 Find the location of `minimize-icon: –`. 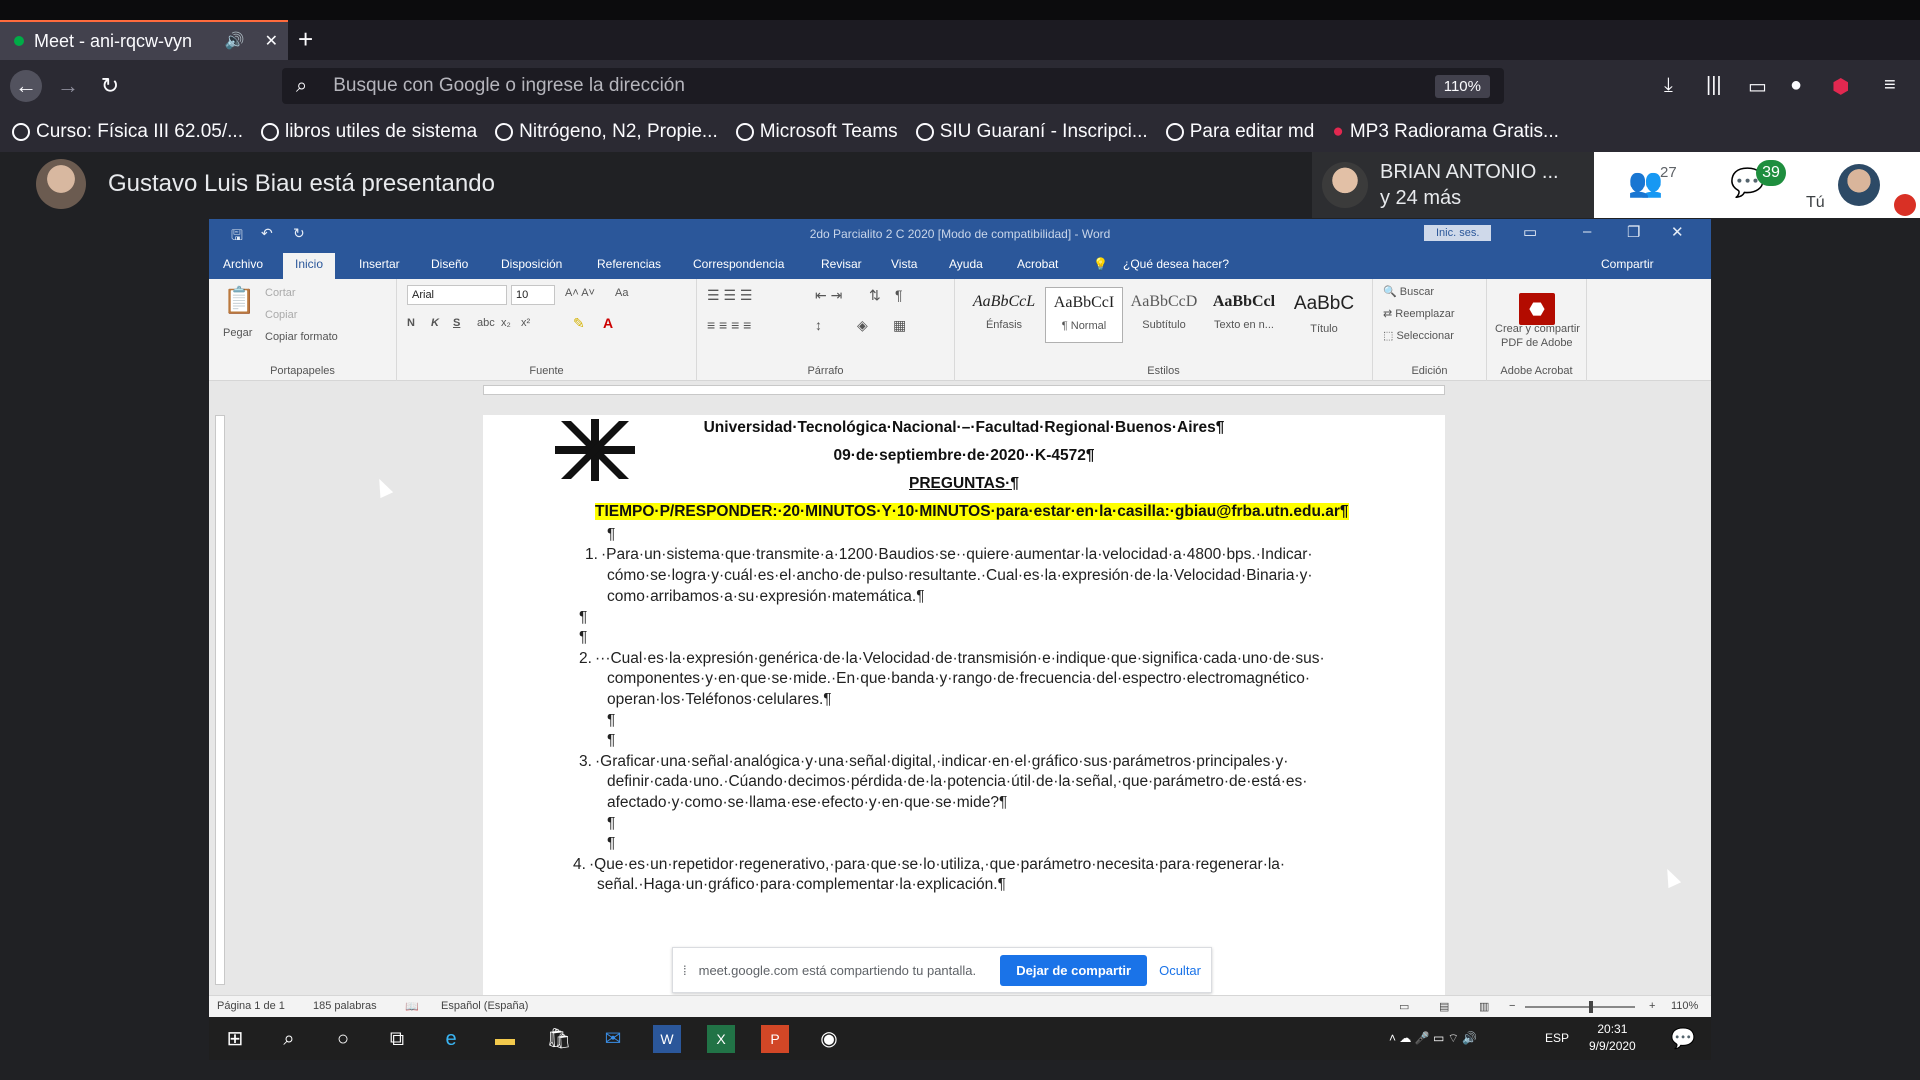

minimize-icon: – is located at coordinates (1587, 231).